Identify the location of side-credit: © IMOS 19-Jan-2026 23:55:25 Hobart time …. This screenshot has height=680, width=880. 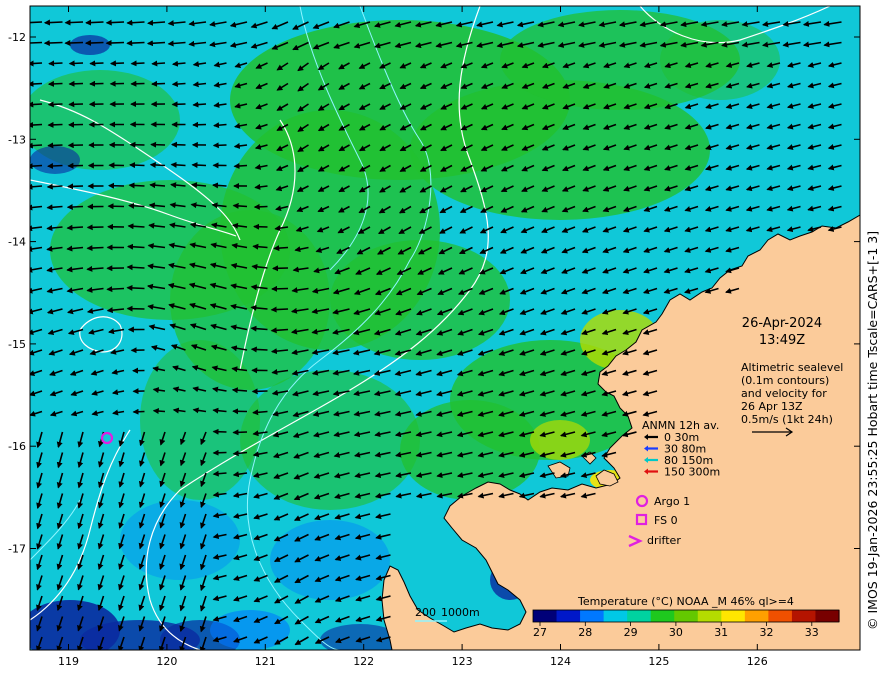
(872, 430).